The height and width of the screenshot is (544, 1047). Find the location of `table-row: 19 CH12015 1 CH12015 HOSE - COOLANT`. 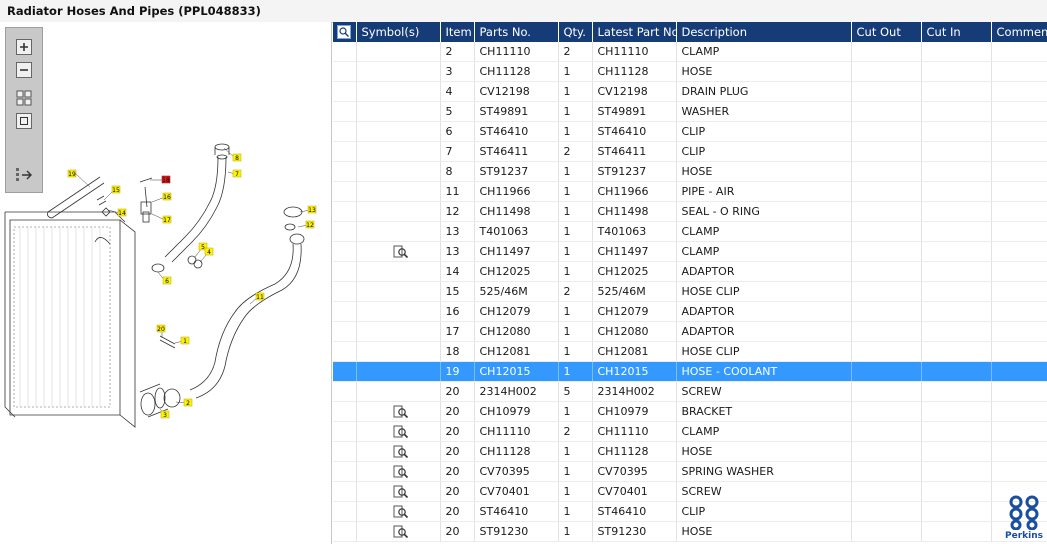

table-row: 19 CH12015 1 CH12015 HOSE - COOLANT is located at coordinates (690, 371).